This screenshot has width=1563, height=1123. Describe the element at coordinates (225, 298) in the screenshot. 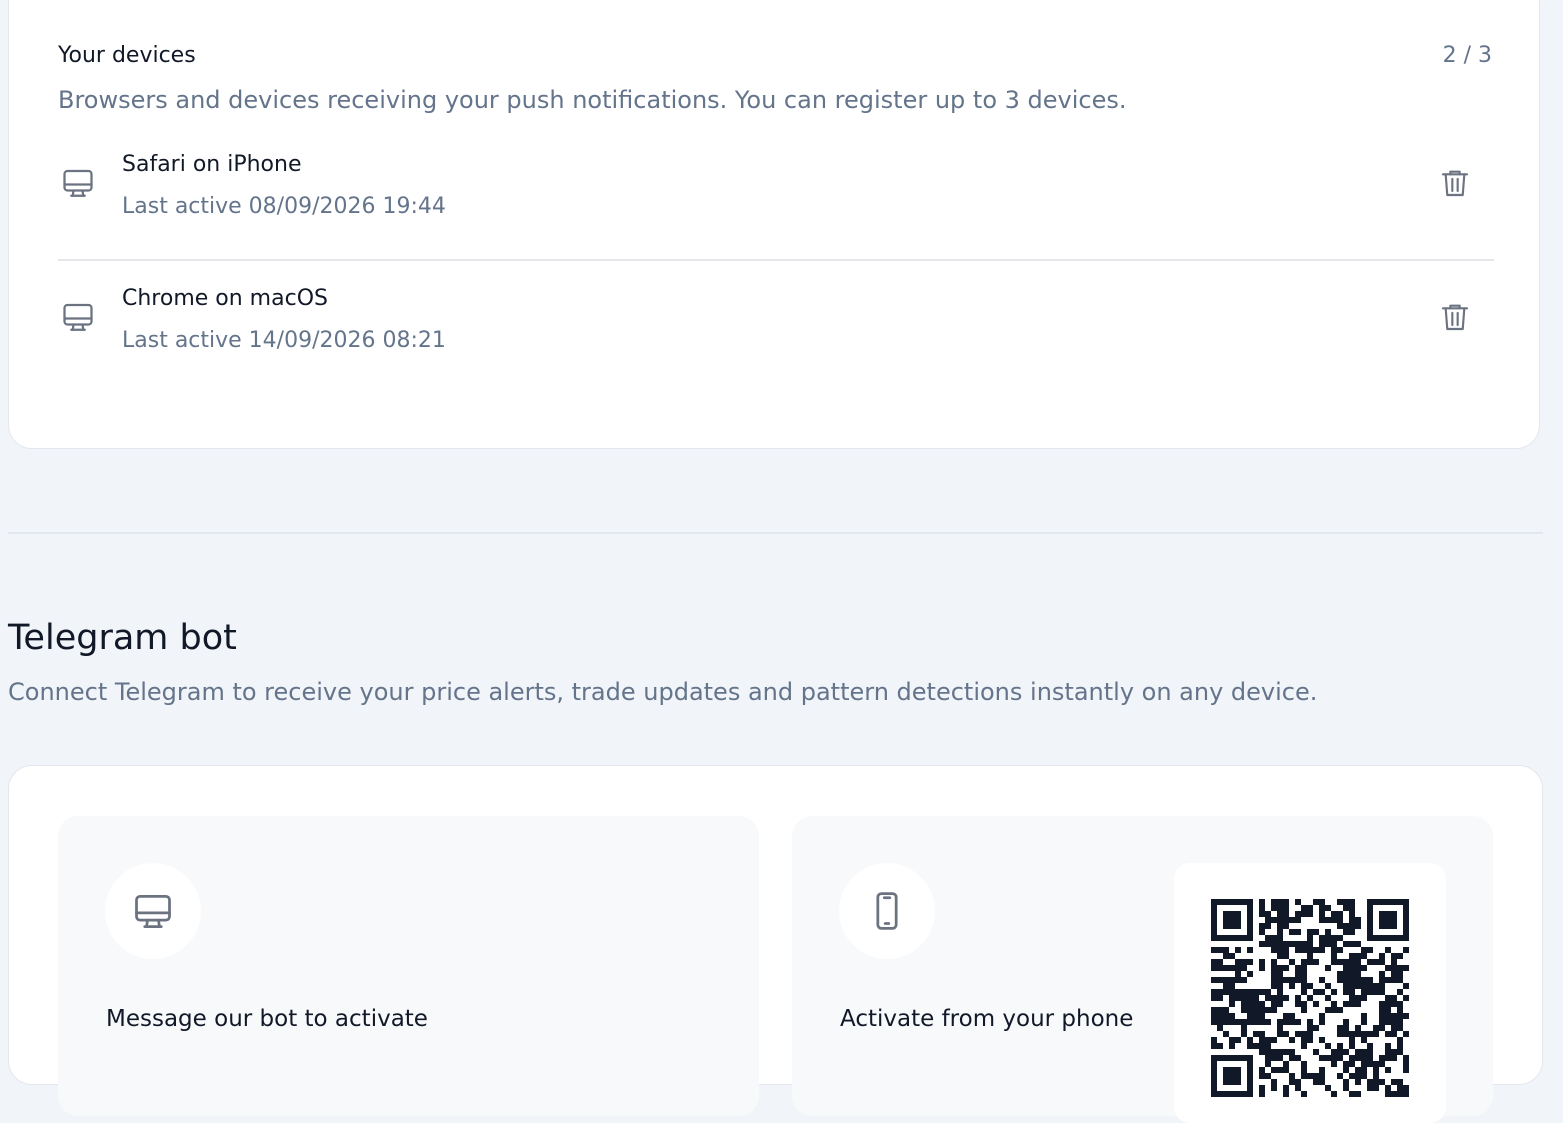

I see `device-name: Chrome on macOS` at that location.